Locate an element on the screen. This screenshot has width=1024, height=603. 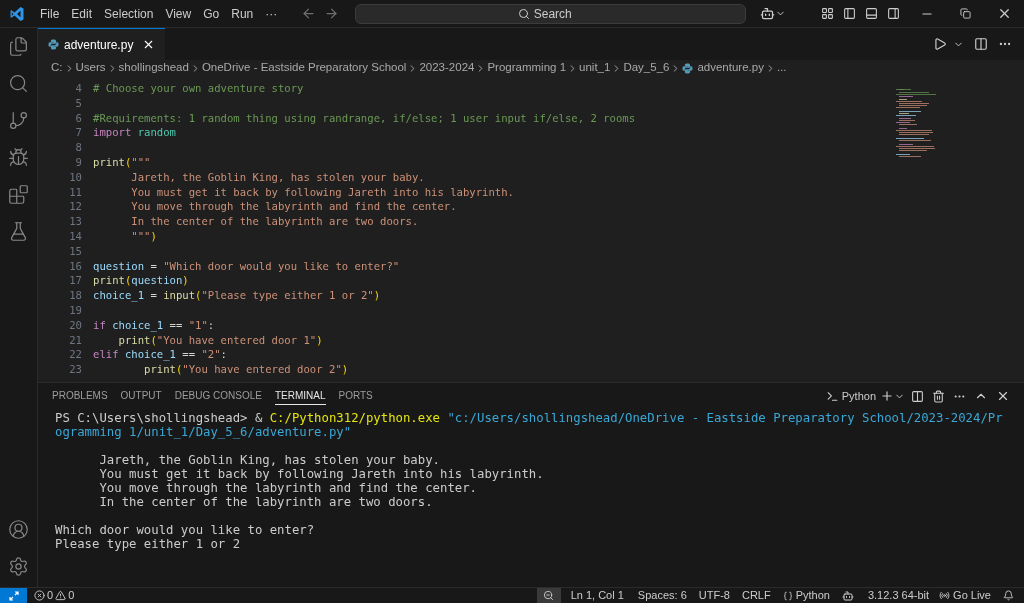
remote-icon is located at coordinates (13, 595).